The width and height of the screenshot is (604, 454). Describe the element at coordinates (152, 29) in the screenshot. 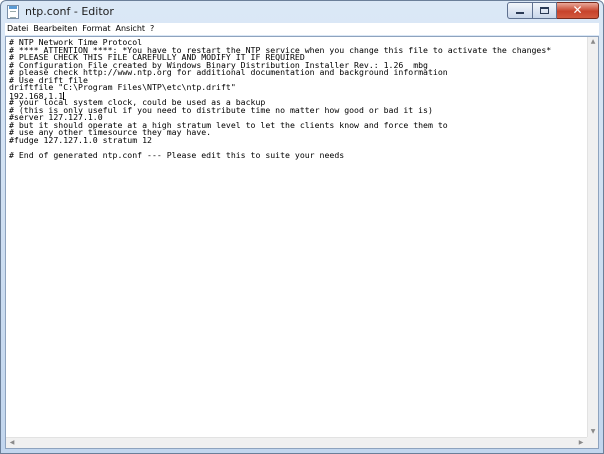

I see `menu-help: ?` at that location.